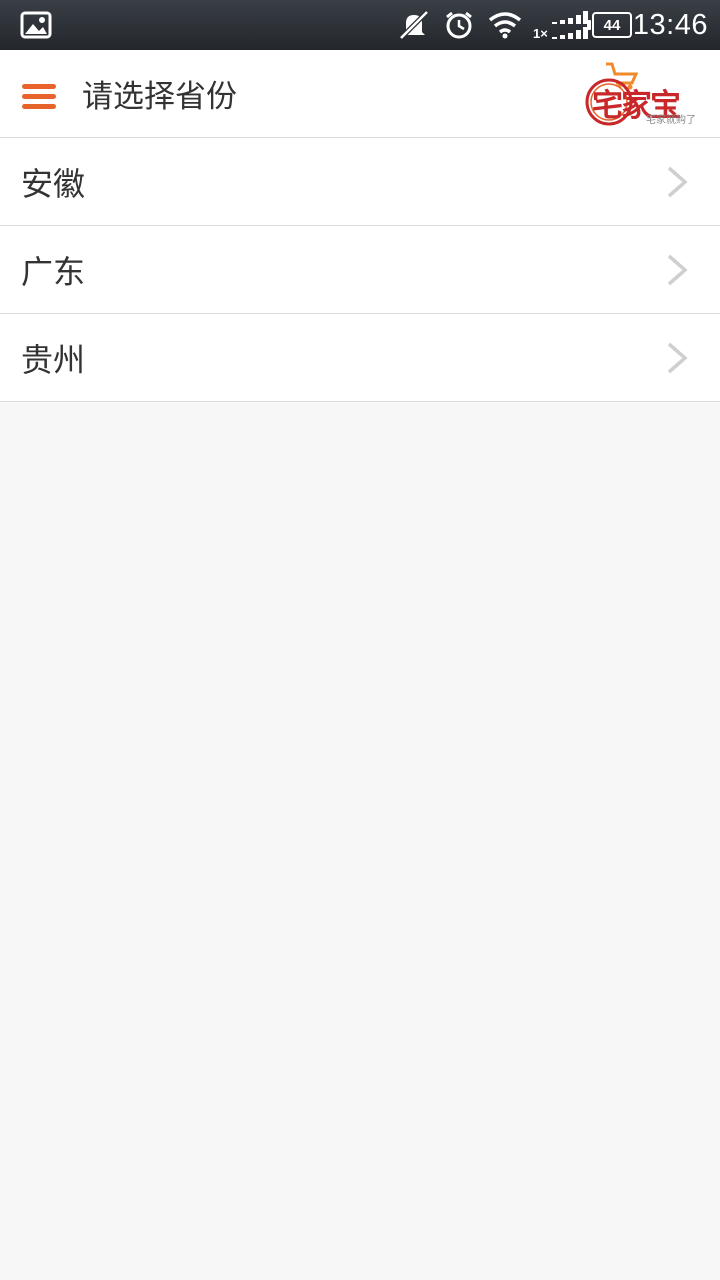 This screenshot has width=720, height=1280. I want to click on logo-slogan: 宅家就购了, so click(671, 120).